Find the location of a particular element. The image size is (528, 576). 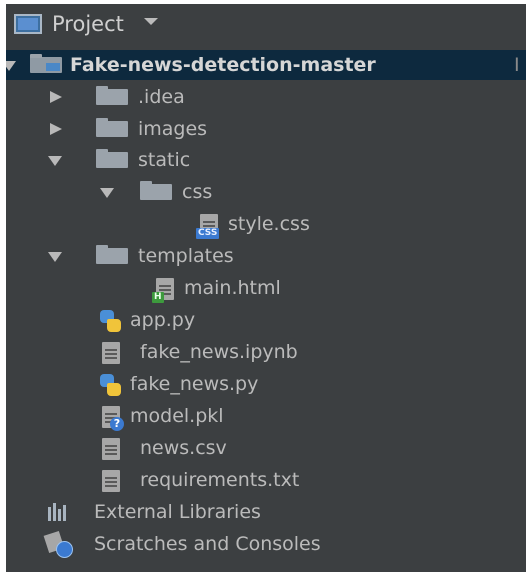

tree-item-label: fake_news.ipynb is located at coordinates (219, 352).